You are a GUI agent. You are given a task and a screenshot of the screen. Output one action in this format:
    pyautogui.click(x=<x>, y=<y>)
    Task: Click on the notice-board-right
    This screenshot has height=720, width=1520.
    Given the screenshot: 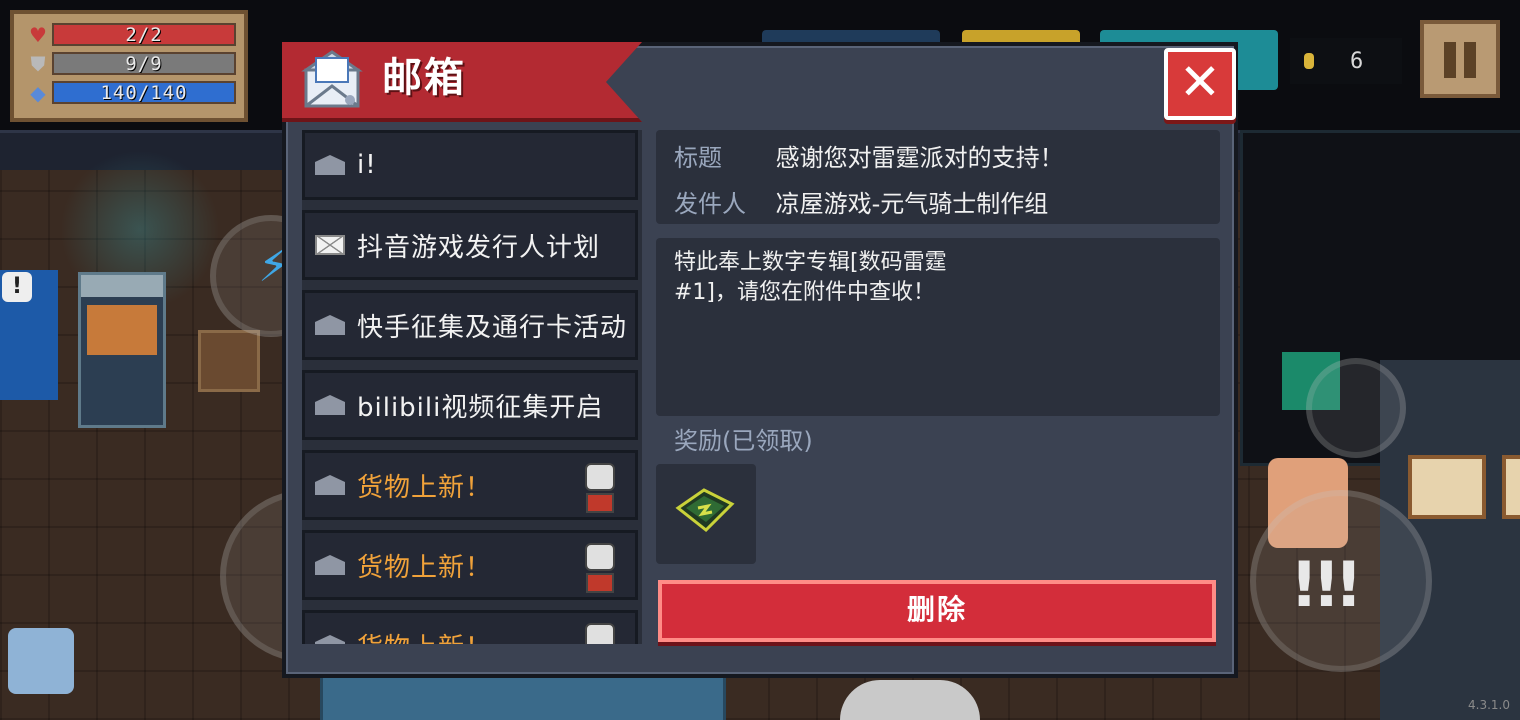 What is the action you would take?
    pyautogui.click(x=1511, y=487)
    